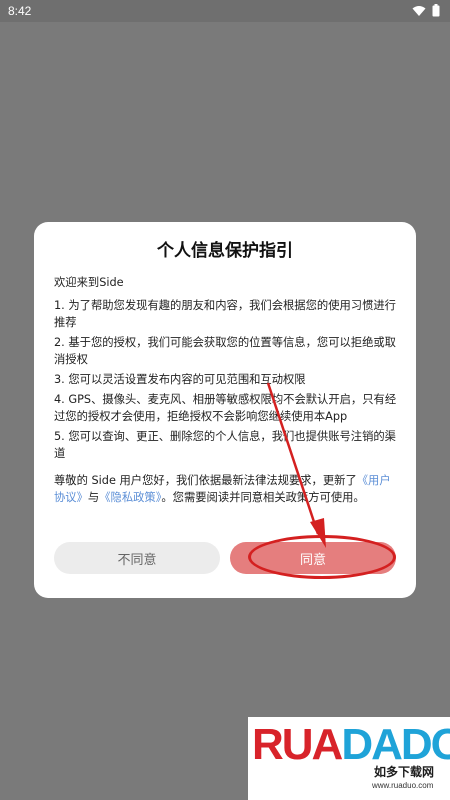 Image resolution: width=450 pixels, height=800 pixels. Describe the element at coordinates (349, 758) in the screenshot. I see `watermark: RUADADO 如多下载网 www.ruaduo.com` at that location.